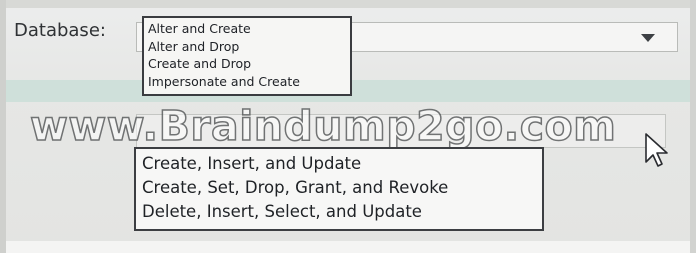 This screenshot has width=696, height=253. What do you see at coordinates (693, 126) in the screenshot?
I see `photo-edge-right` at bounding box center [693, 126].